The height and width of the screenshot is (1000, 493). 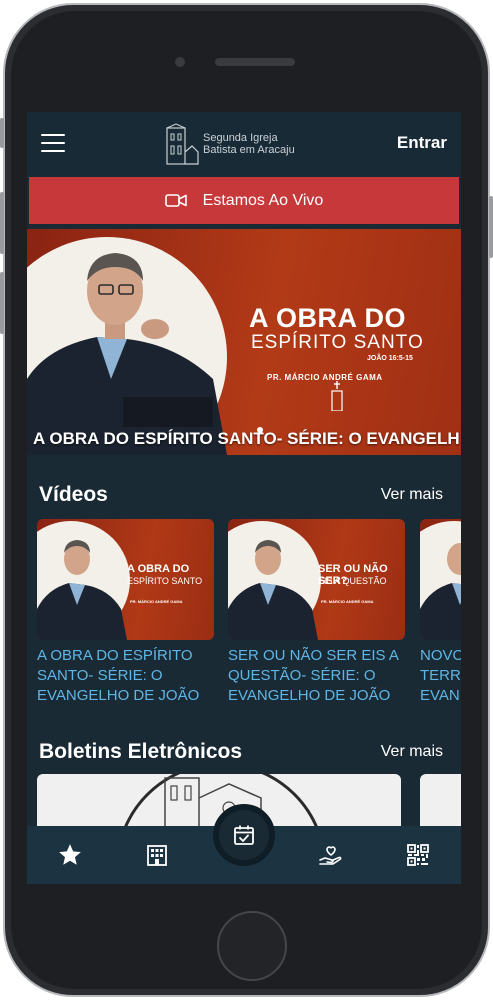 I want to click on video-title-line: QUESTÃO- SÉRIE: O, so click(x=302, y=675).